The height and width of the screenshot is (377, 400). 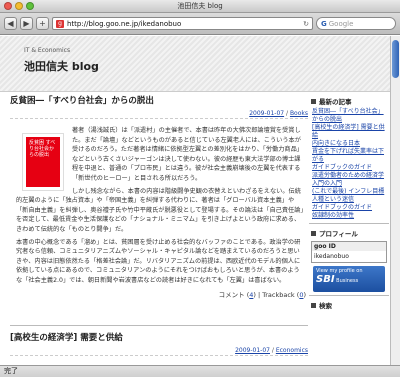 I want to click on blog-header: IT & Economics 池田信夫 blog, so click(x=195, y=64).